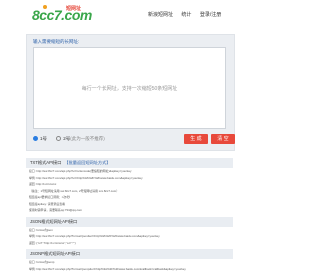 The image size is (320, 272). I want to click on doc-line: 返回: {"url":"http://t.cn/xxxxx","err":""}, so click(129, 243).